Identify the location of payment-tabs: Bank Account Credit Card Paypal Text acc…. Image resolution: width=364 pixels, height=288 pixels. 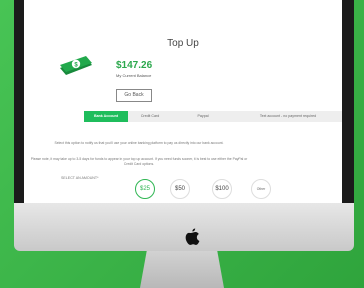
(213, 116).